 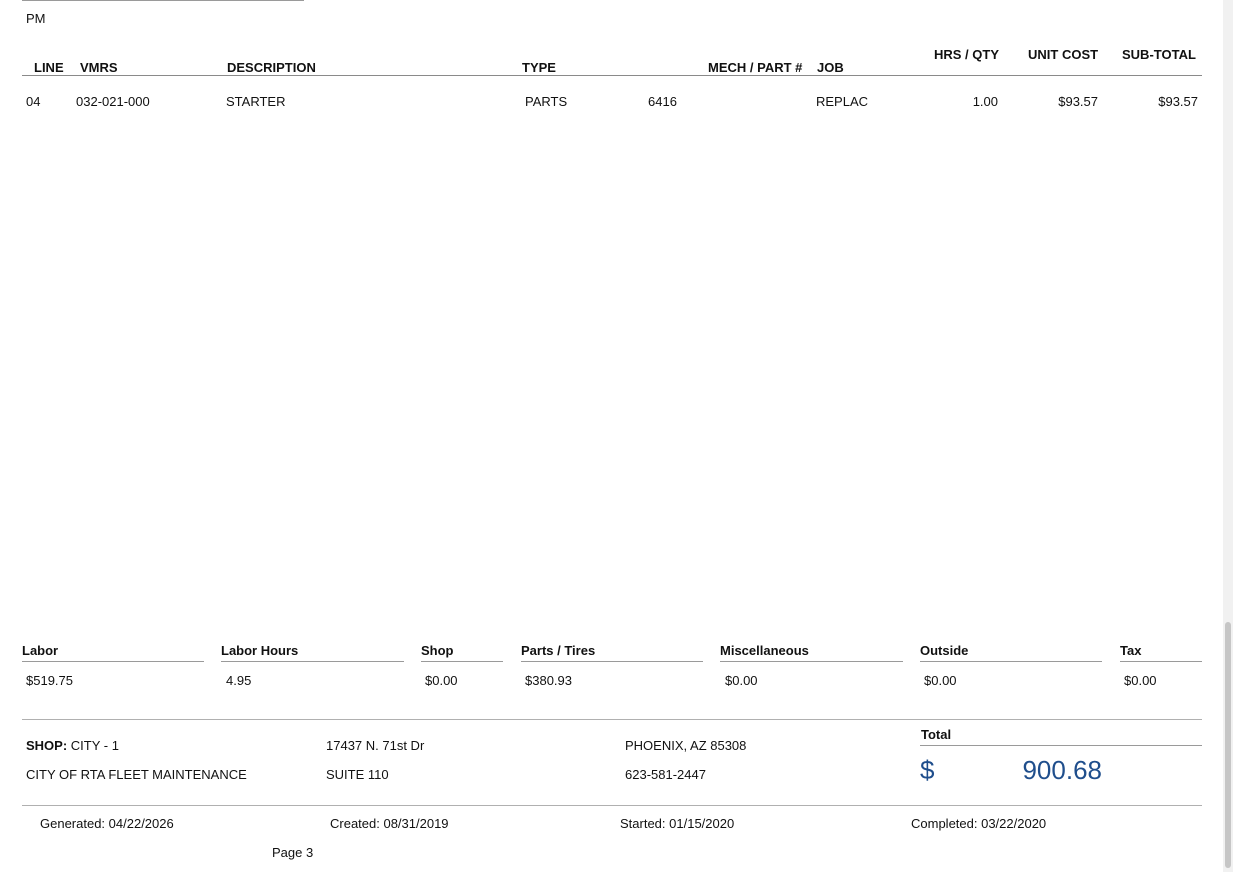 What do you see at coordinates (1062, 770) in the screenshot?
I see `total-amount: 900.68` at bounding box center [1062, 770].